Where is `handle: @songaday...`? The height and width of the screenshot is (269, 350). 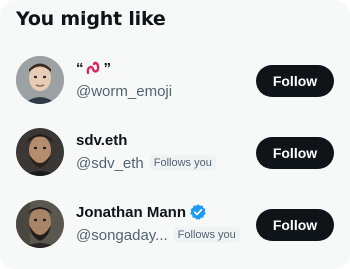
handle: @songaday... is located at coordinates (122, 235).